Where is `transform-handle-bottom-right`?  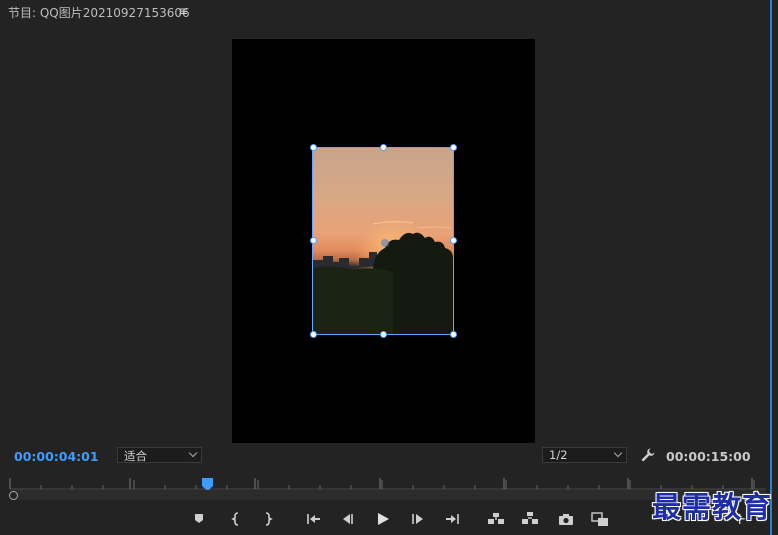 transform-handle-bottom-right is located at coordinates (453, 334).